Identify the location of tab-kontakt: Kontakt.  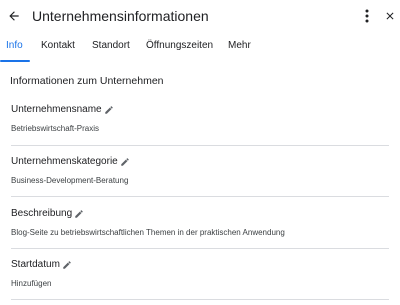
(58, 46).